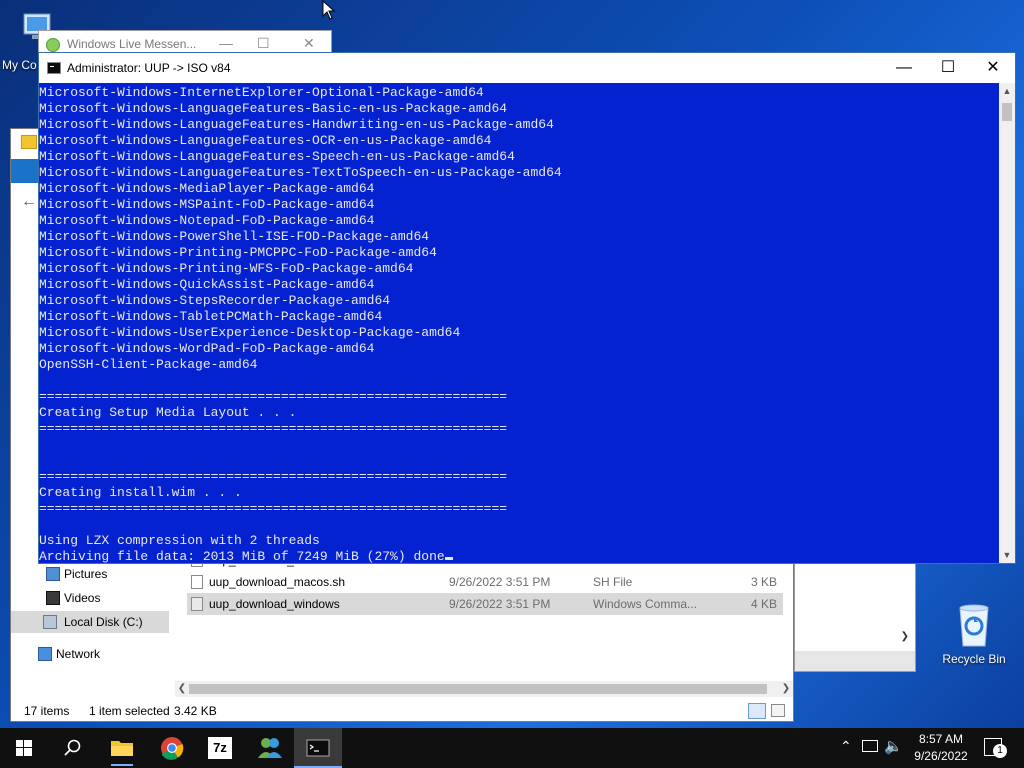 Image resolution: width=1024 pixels, height=768 pixels. What do you see at coordinates (855, 617) in the screenshot?
I see `background-window-pane: ❯` at bounding box center [855, 617].